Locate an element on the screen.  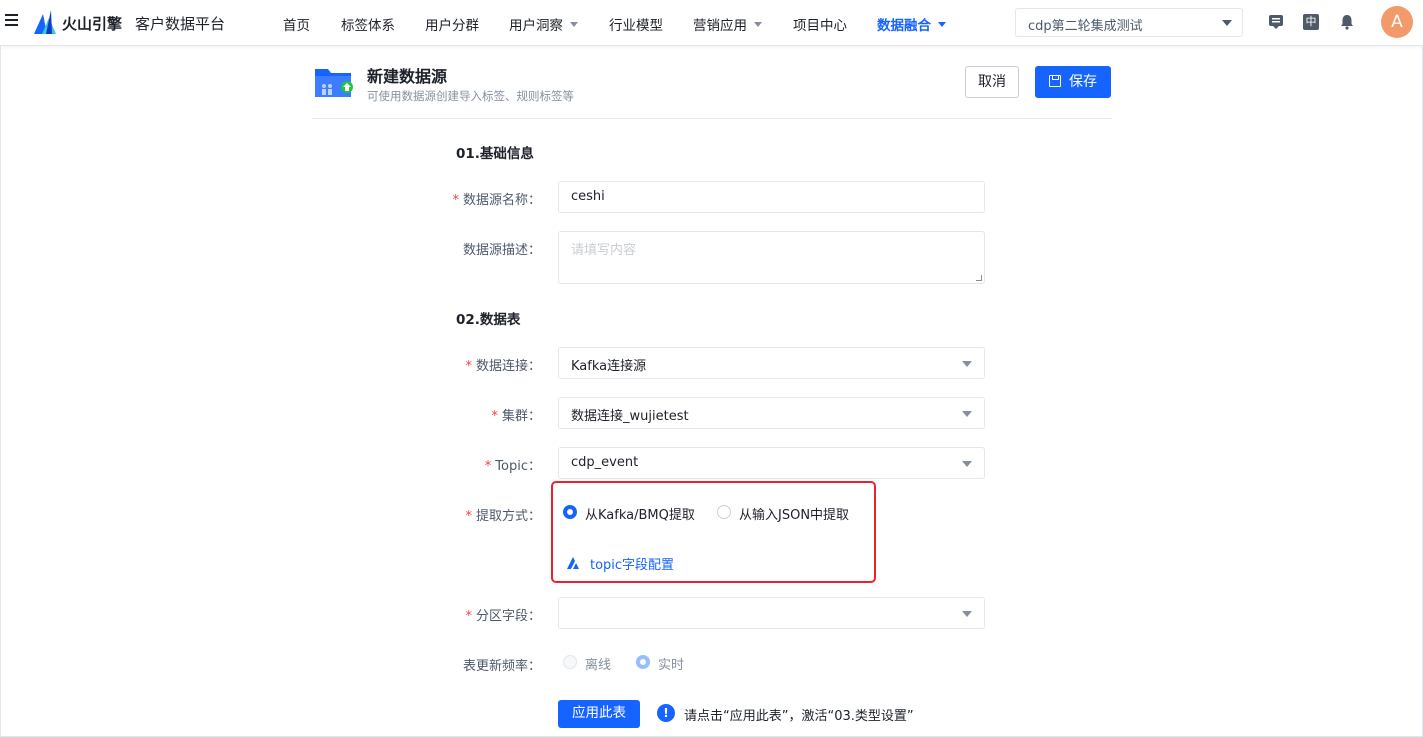
section-basic-info: 01.基础信息 is located at coordinates (495, 154).